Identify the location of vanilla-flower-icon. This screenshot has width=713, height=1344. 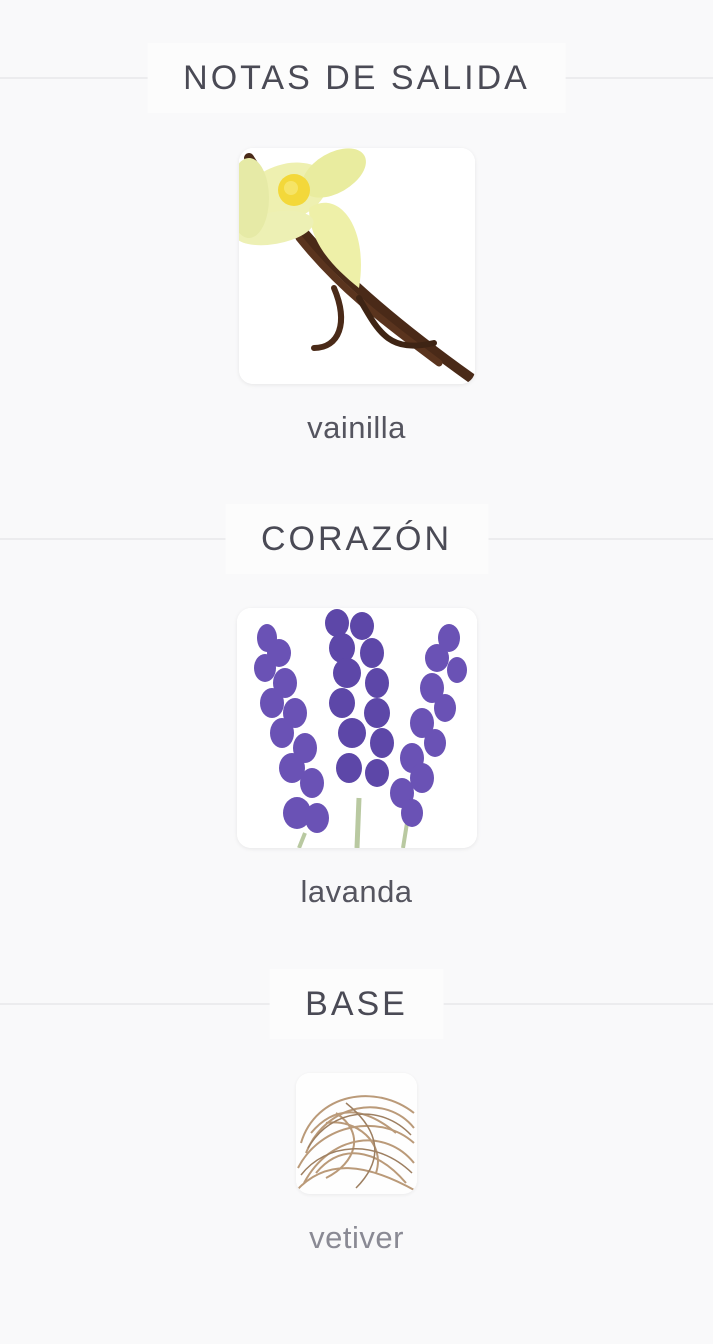
(356, 266).